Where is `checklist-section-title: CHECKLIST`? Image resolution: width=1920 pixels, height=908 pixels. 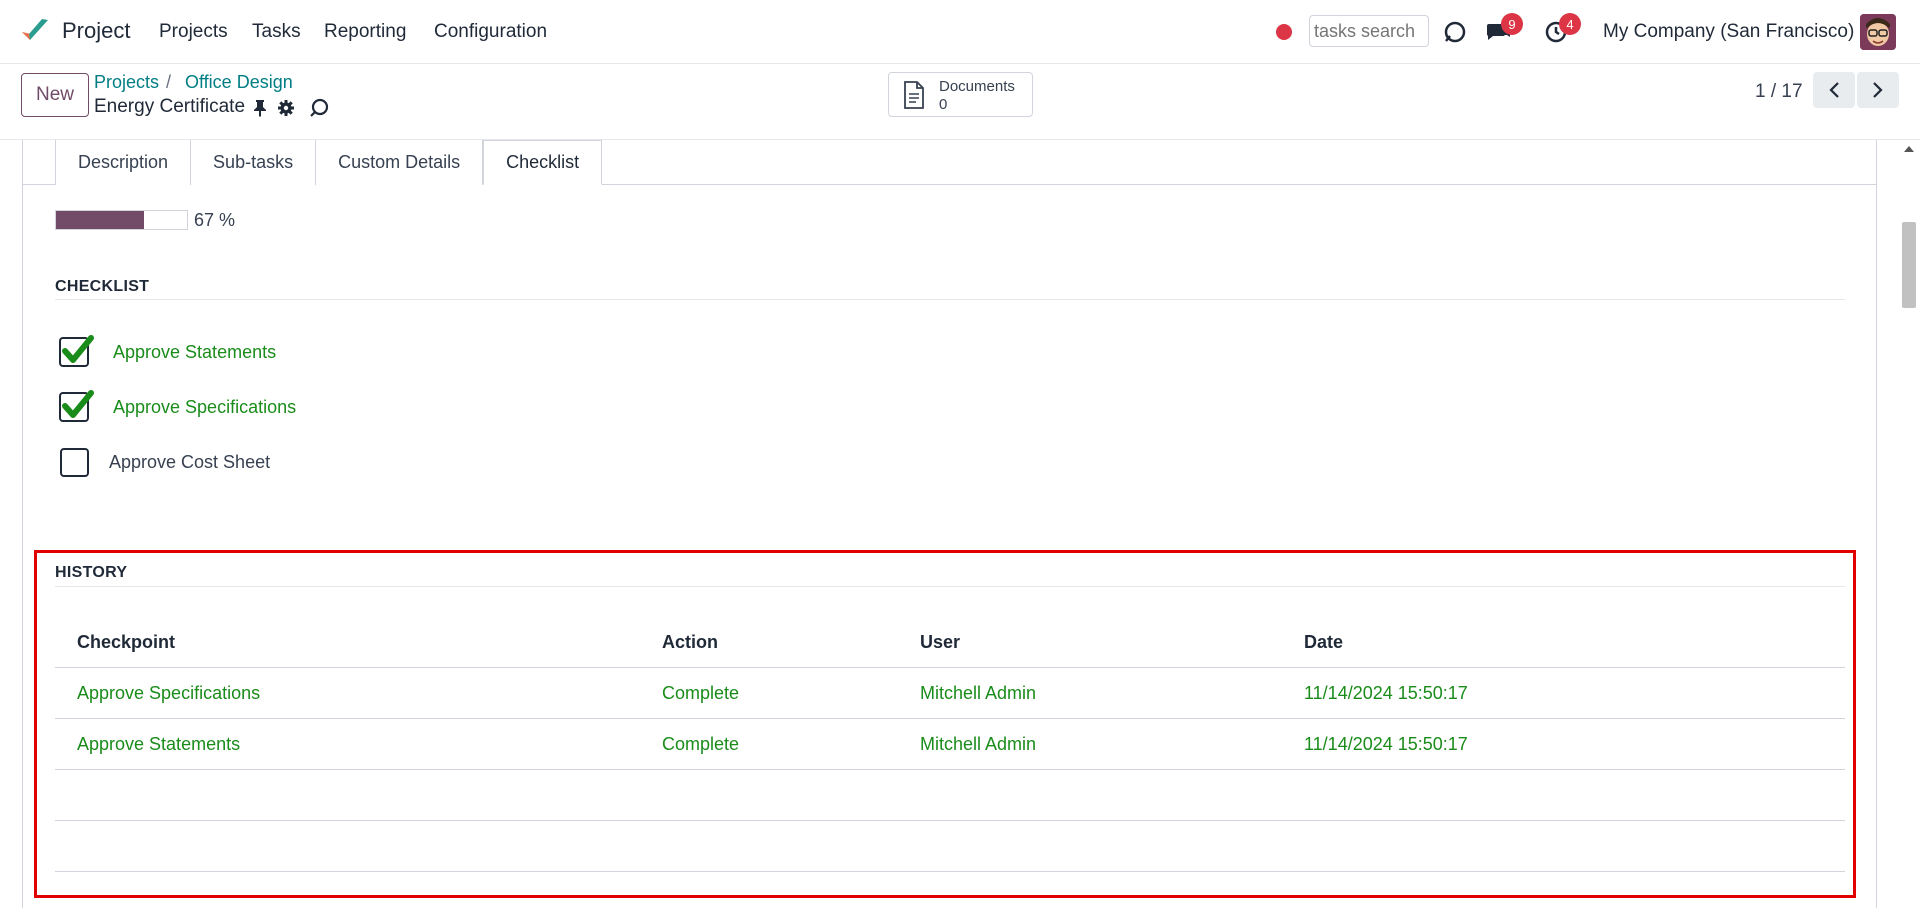
checklist-section-title: CHECKLIST is located at coordinates (102, 286).